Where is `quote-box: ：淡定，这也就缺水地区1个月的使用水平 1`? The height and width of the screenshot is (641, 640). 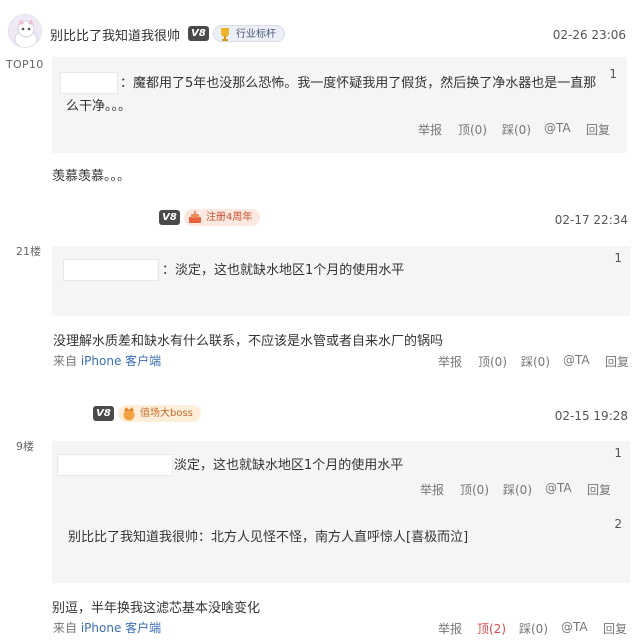 quote-box: ：淡定，这也就缺水地区1个月的使用水平 1 is located at coordinates (341, 281).